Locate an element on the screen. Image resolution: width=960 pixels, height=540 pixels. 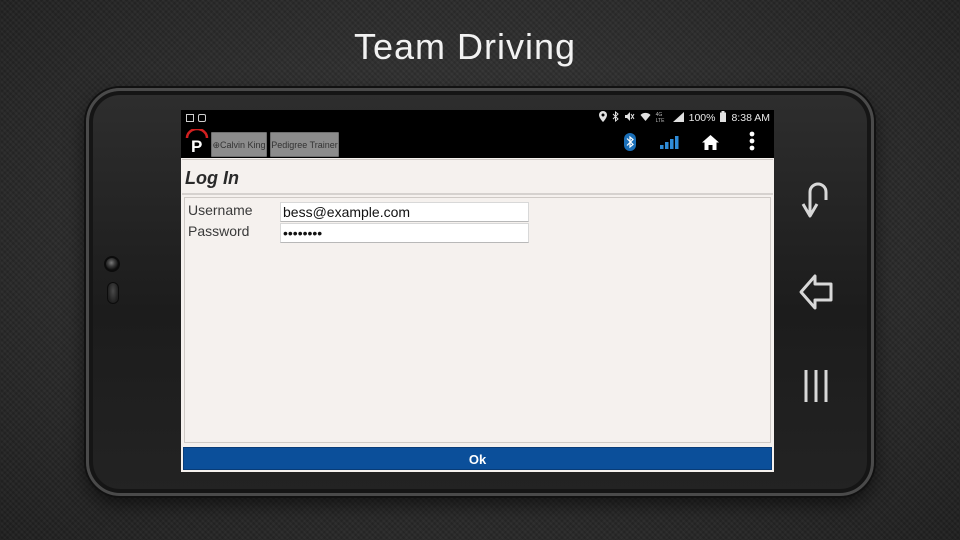
username-label: Username is located at coordinates (220, 210).